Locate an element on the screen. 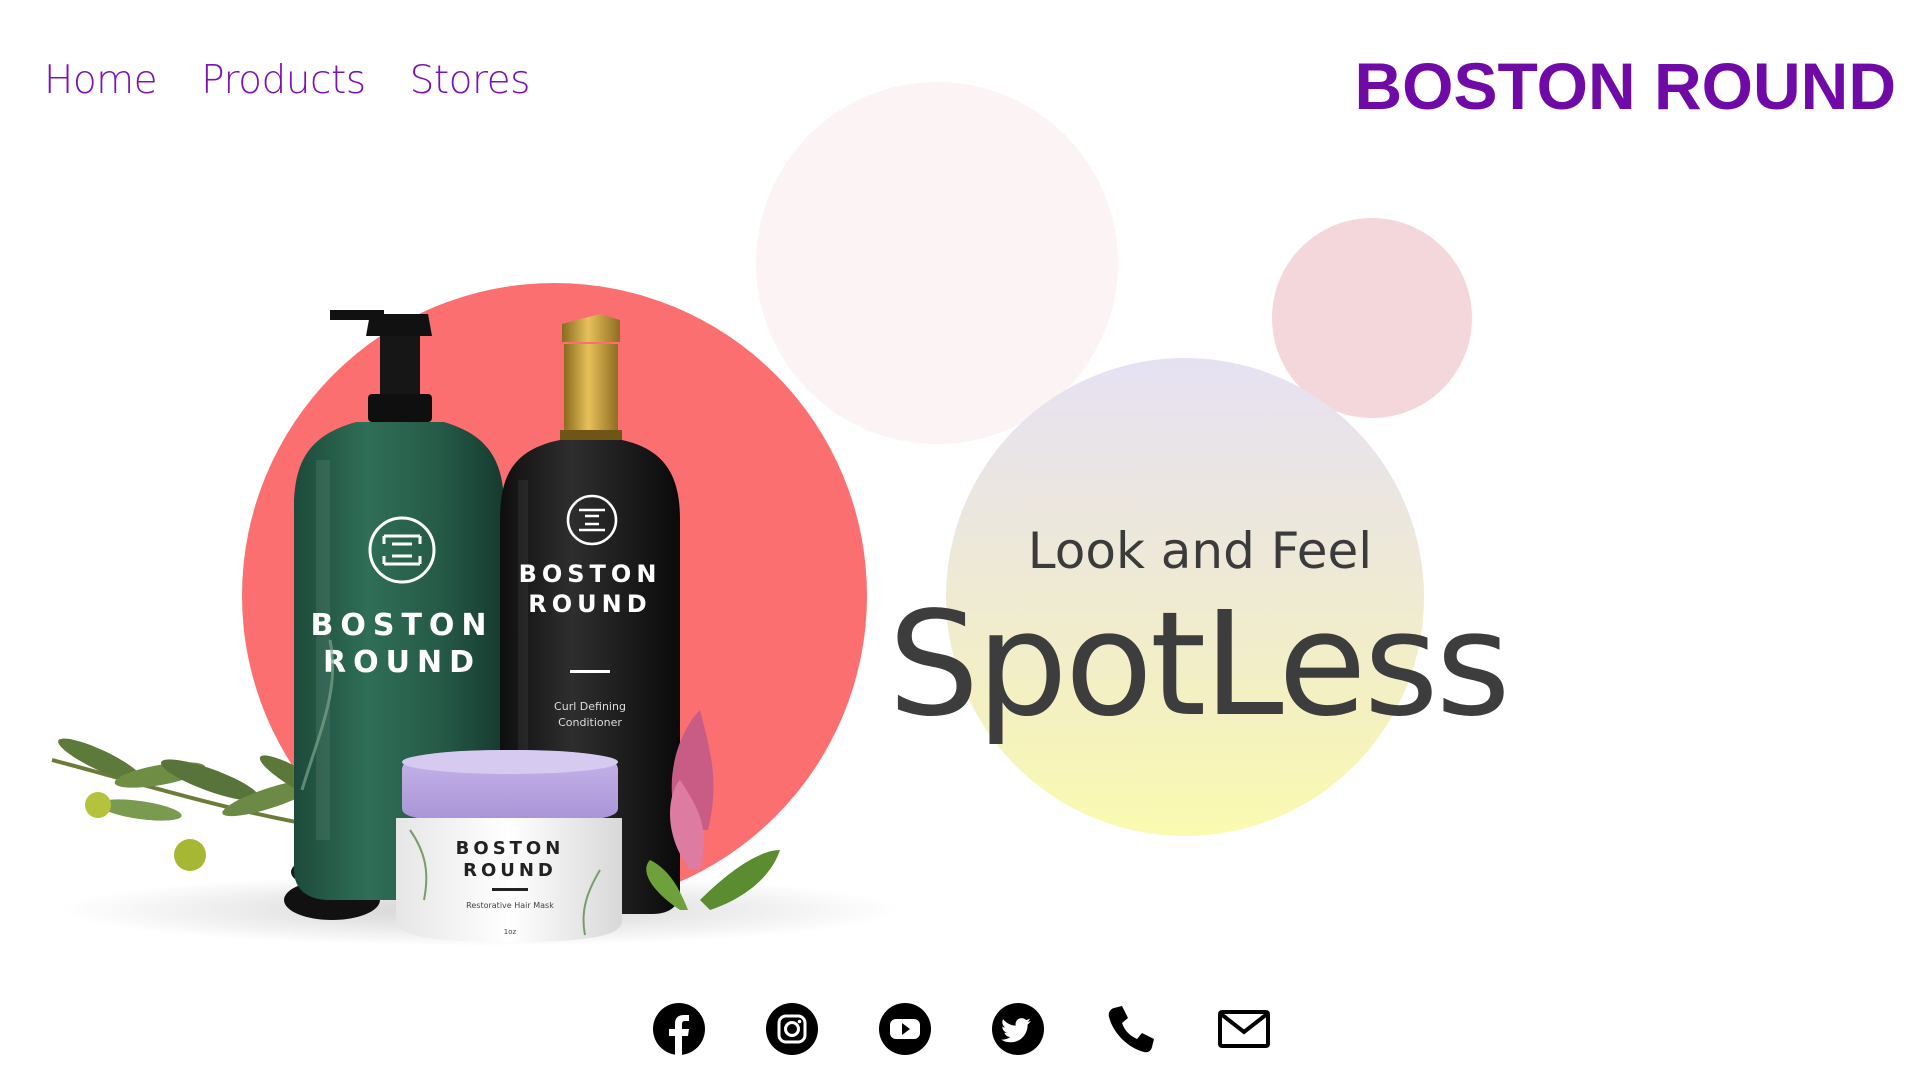 The image size is (1920, 1080). svg-text: 1oz is located at coordinates (510, 932).